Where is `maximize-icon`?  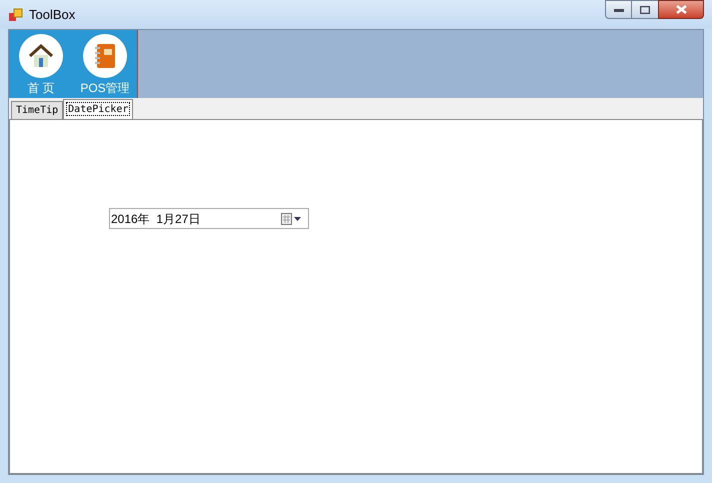 maximize-icon is located at coordinates (645, 10).